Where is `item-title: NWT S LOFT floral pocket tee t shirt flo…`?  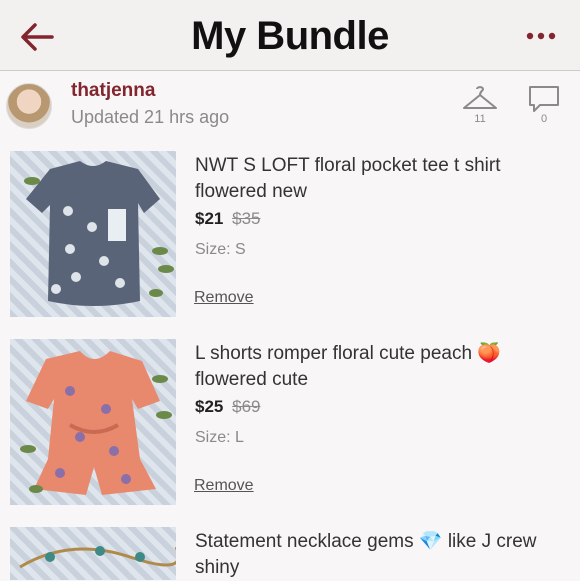 item-title: NWT S LOFT floral pocket tee t shirt flo… is located at coordinates (380, 179).